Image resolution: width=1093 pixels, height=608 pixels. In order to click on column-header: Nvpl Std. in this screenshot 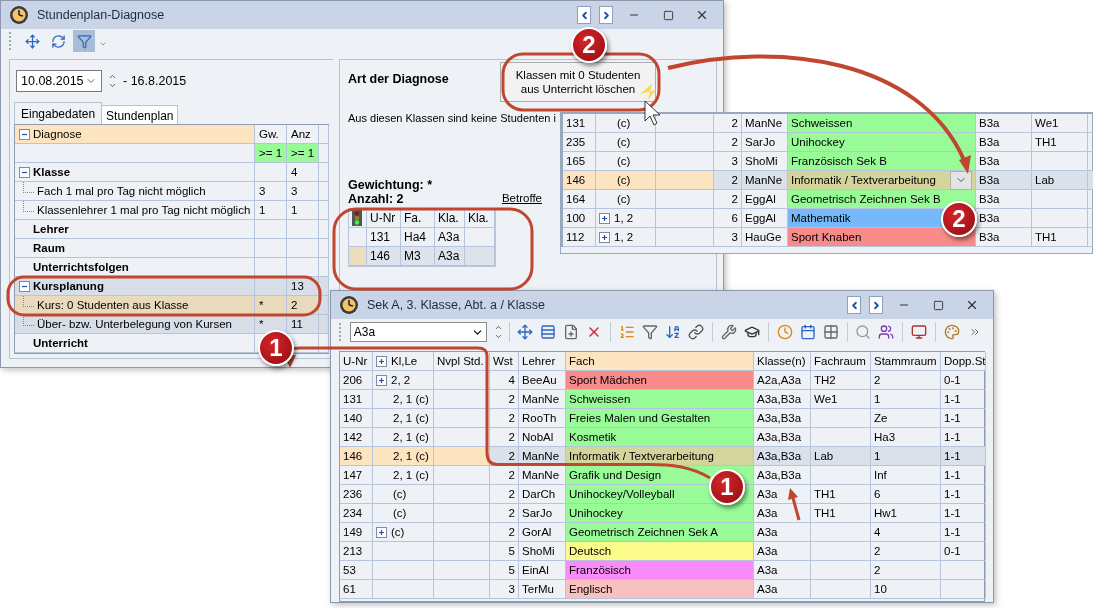, I will do `click(462, 361)`.